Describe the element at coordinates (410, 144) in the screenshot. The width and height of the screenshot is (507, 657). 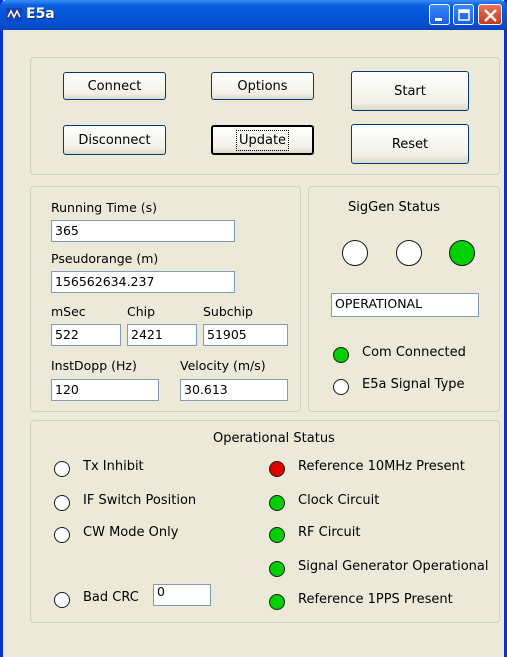
I see `reset-button: Reset` at that location.